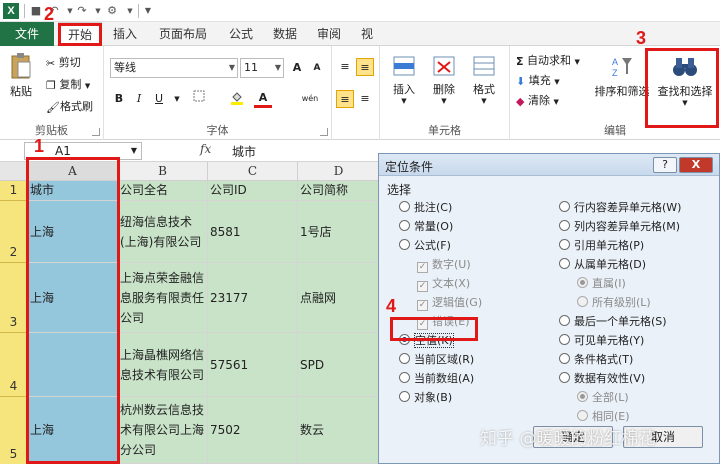 This screenshot has width=720, height=464. What do you see at coordinates (436, 379) in the screenshot?
I see `option-current-array: 当前数组(A)` at bounding box center [436, 379].